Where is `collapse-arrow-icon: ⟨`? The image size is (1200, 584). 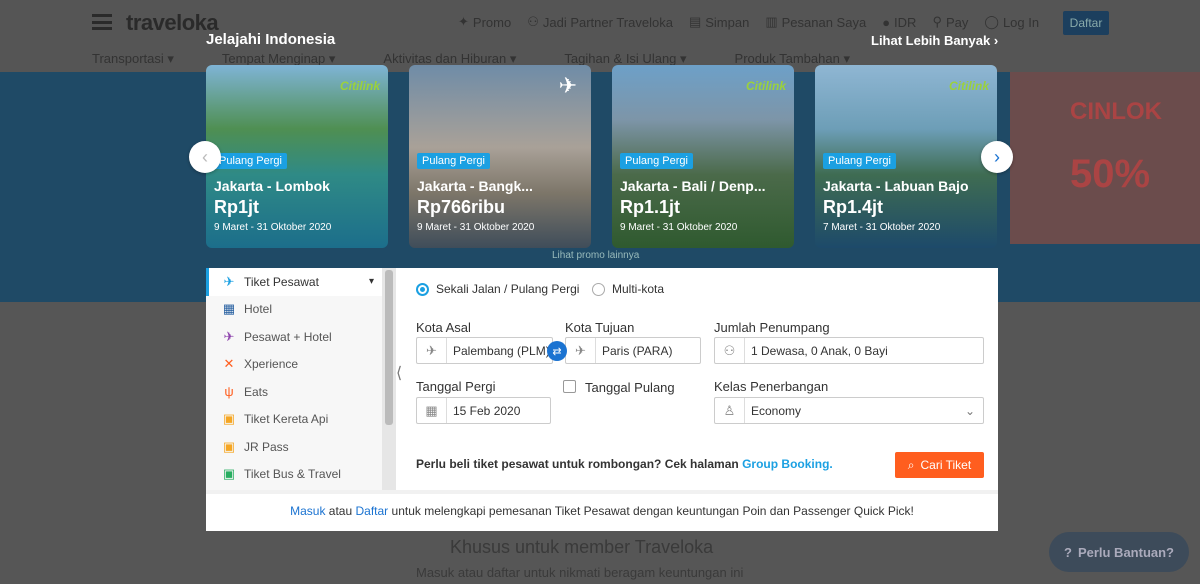 collapse-arrow-icon: ⟨ is located at coordinates (399, 373).